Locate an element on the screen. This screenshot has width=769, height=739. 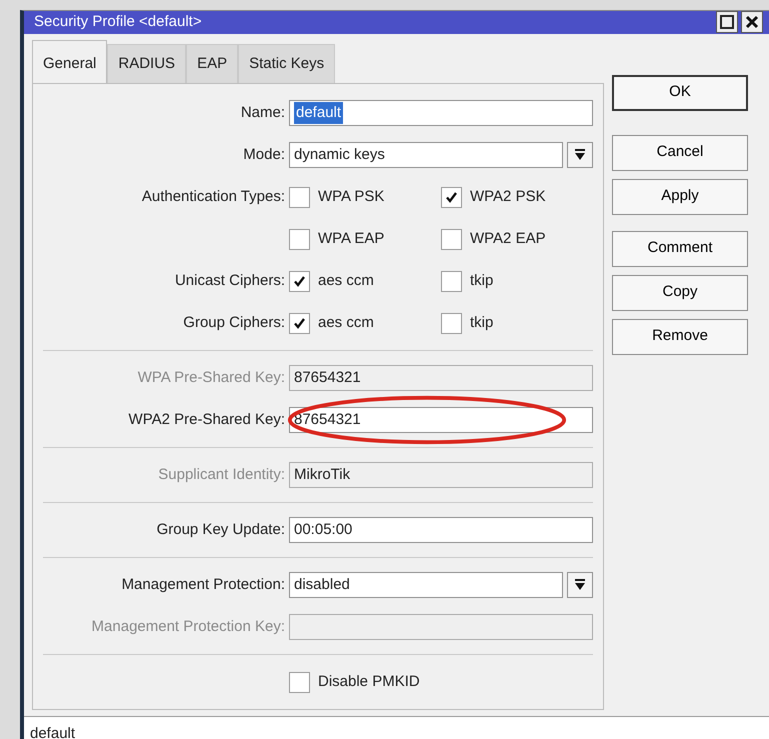
input-field: default is located at coordinates (441, 113).